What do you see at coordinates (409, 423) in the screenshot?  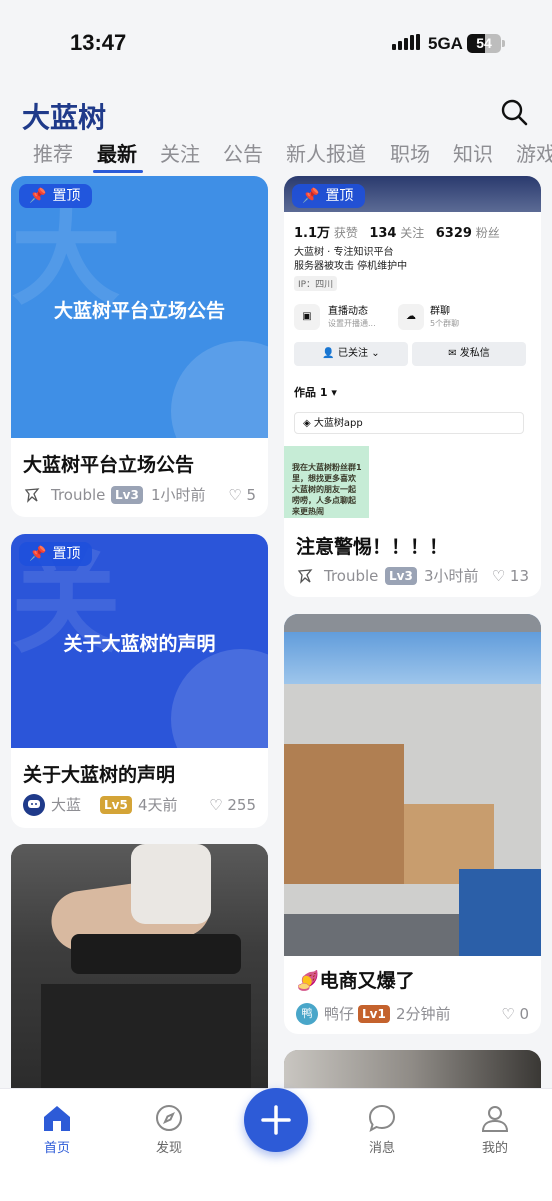 I see `collection-tag: ◈ 大蓝树app` at bounding box center [409, 423].